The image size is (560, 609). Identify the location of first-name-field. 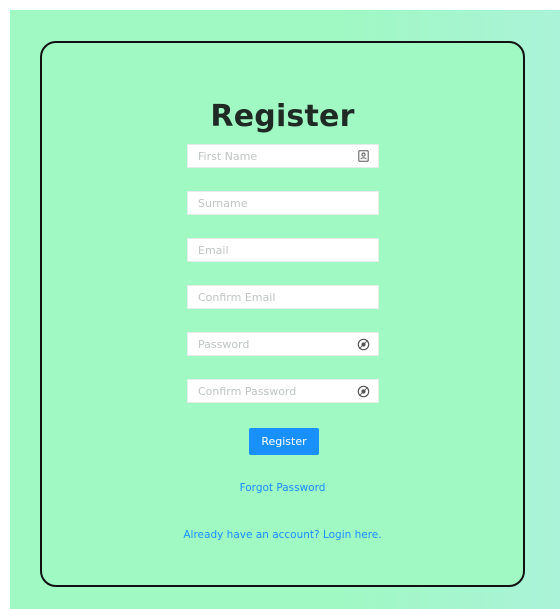
(283, 156).